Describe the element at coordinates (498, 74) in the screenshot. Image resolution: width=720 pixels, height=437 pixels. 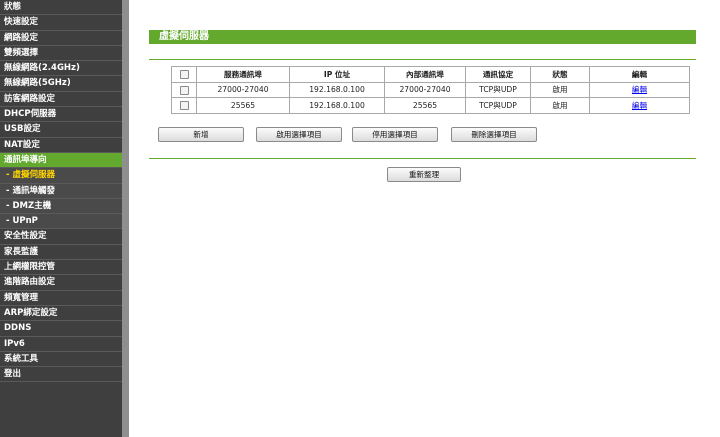
I see `col-protocol: 通訊協定` at that location.